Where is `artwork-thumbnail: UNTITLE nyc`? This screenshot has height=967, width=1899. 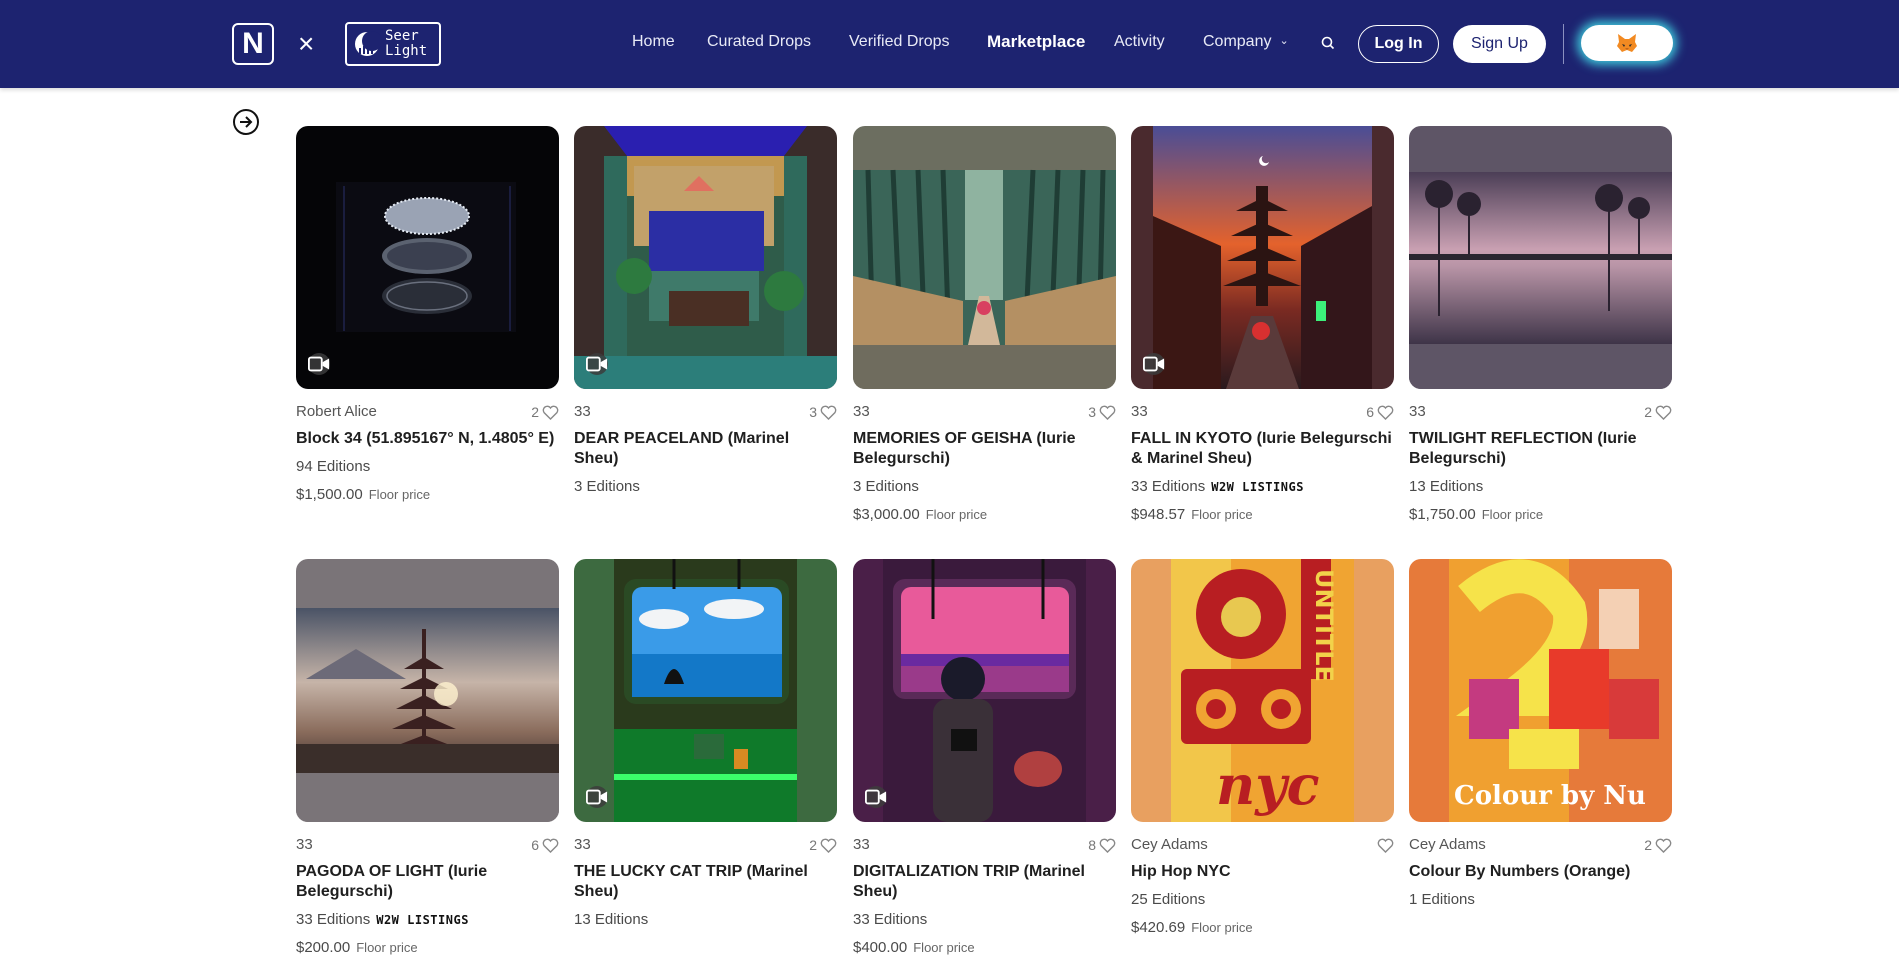 artwork-thumbnail: UNTITLE nyc is located at coordinates (1262, 690).